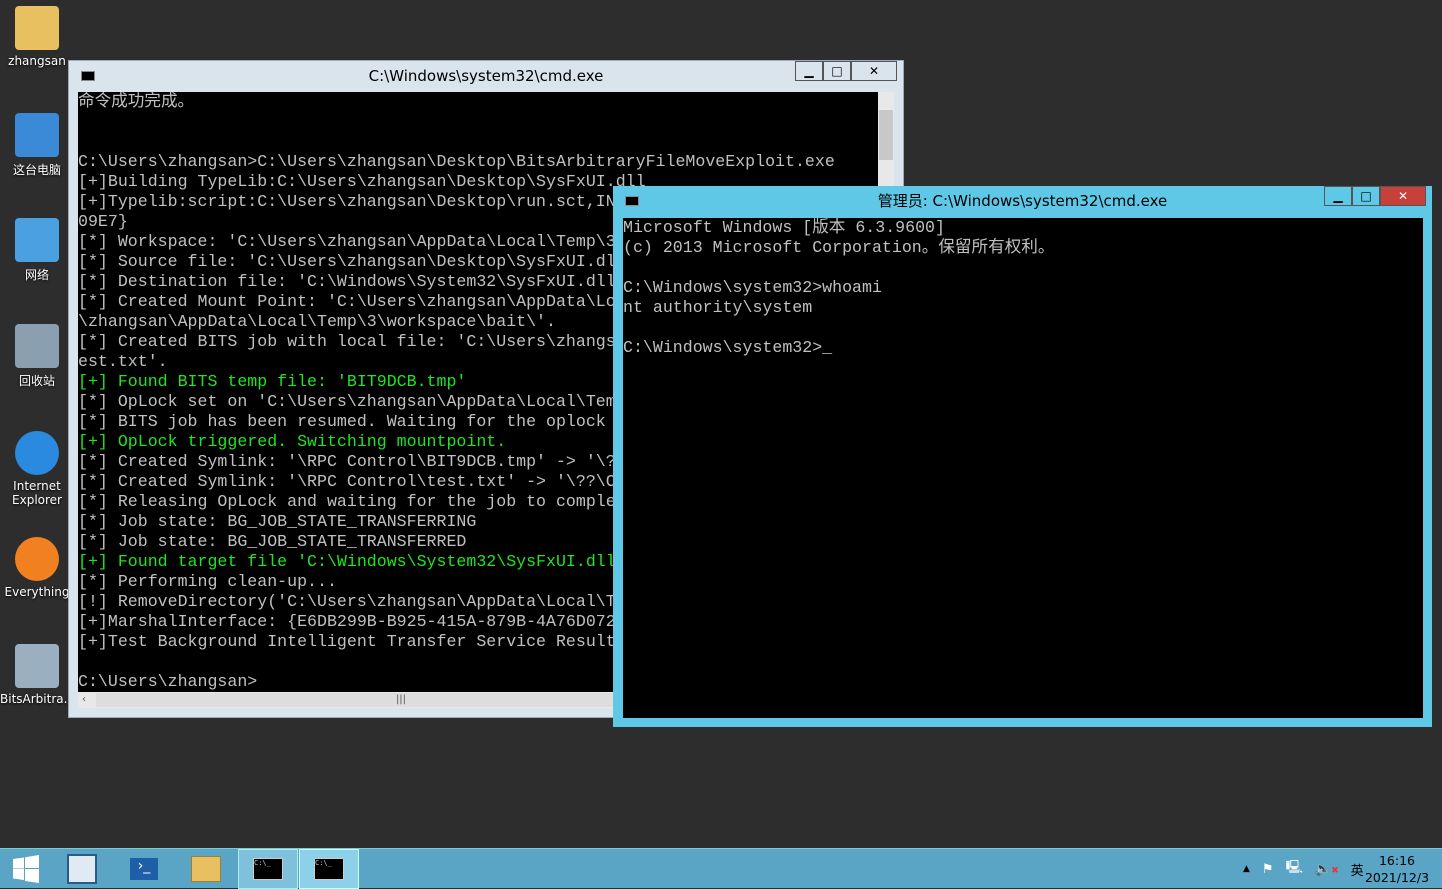 This screenshot has height=889, width=1442. I want to click on start-icon, so click(26, 869).